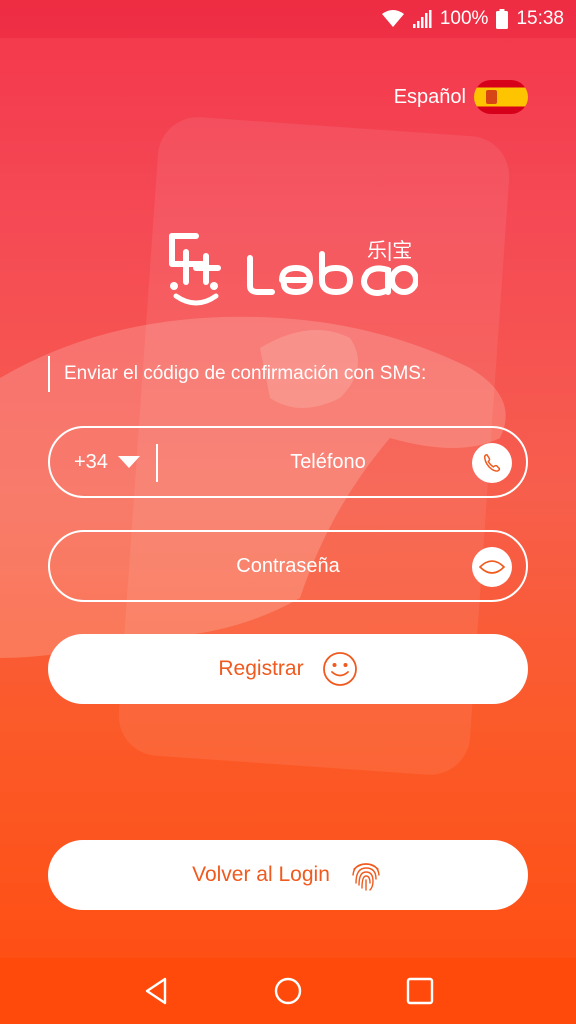 This screenshot has width=576, height=1024. Describe the element at coordinates (261, 874) in the screenshot. I see `back-to-login-label: Volver al Login` at that location.